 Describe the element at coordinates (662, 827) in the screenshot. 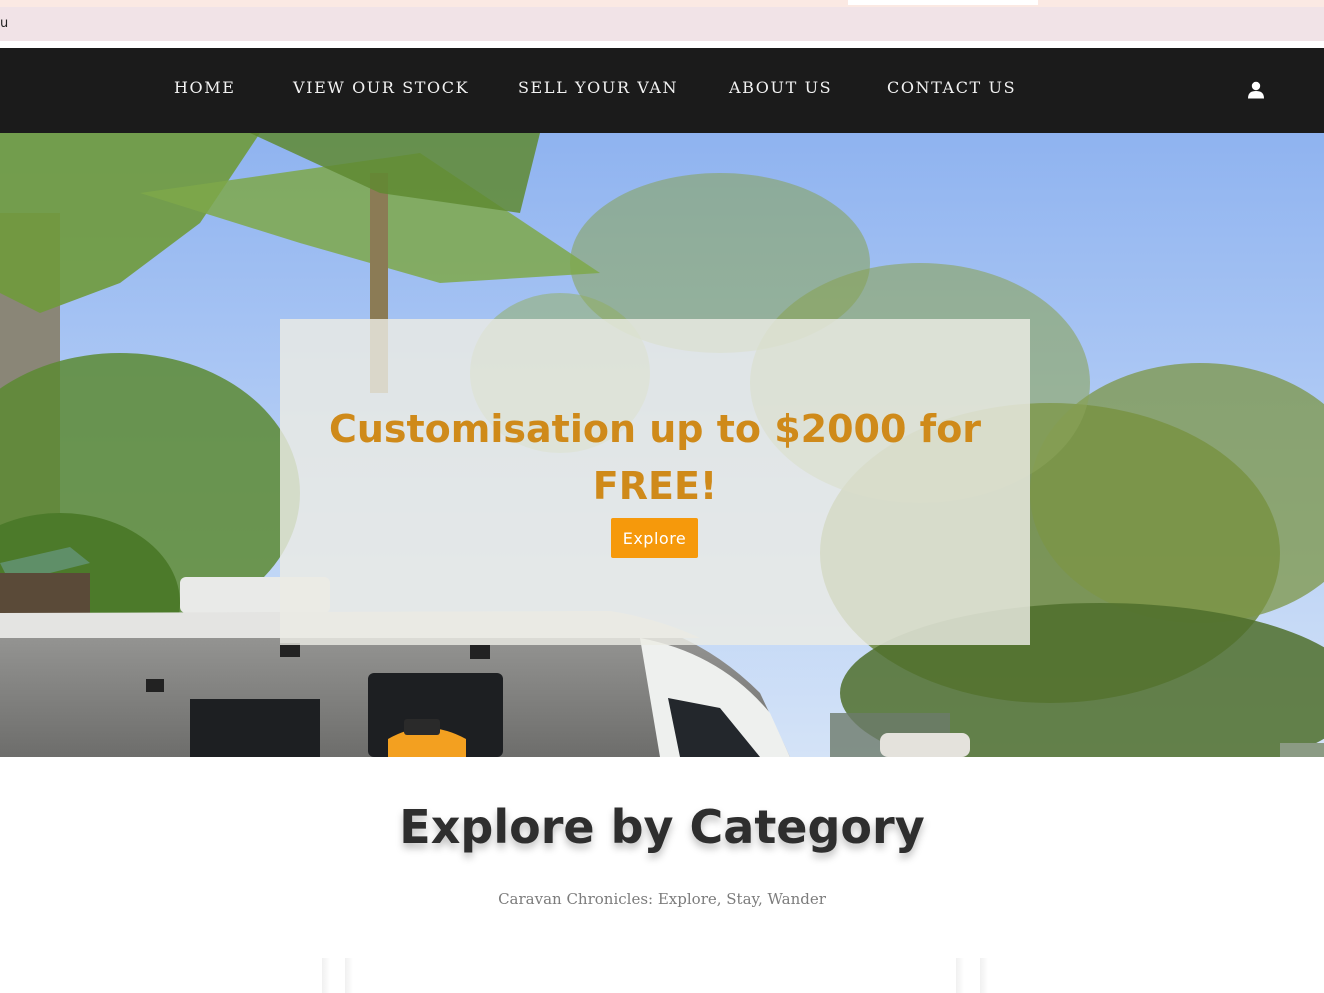

I see `category-section-title: Explore by Category` at that location.